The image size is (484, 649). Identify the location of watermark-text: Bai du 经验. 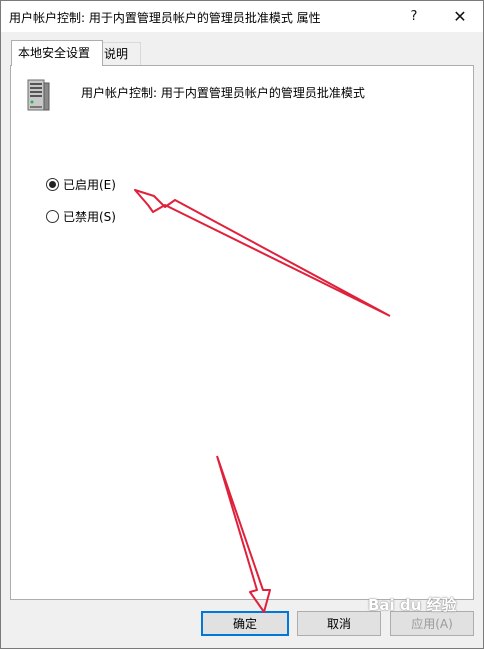
(412, 605).